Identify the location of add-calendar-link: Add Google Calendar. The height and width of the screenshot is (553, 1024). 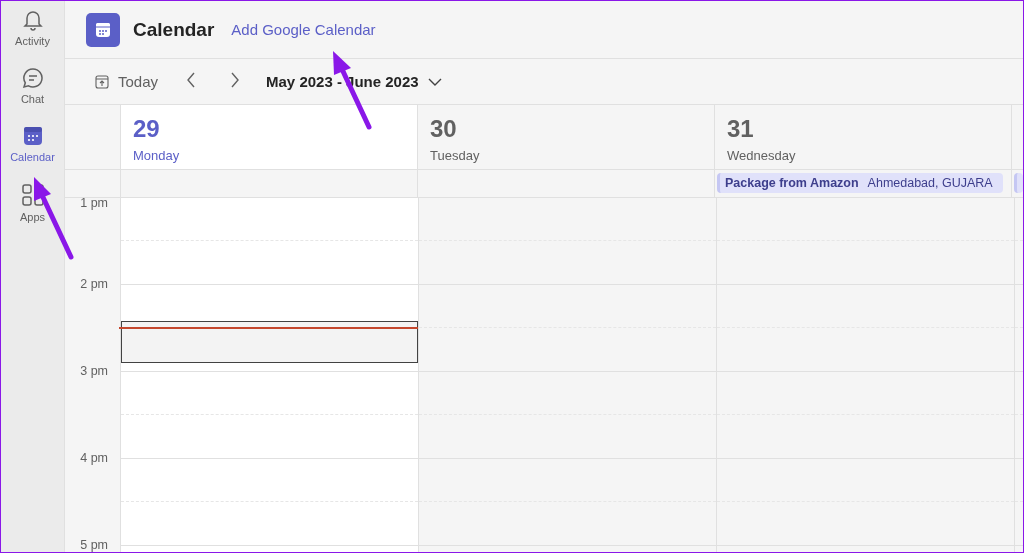
(303, 29).